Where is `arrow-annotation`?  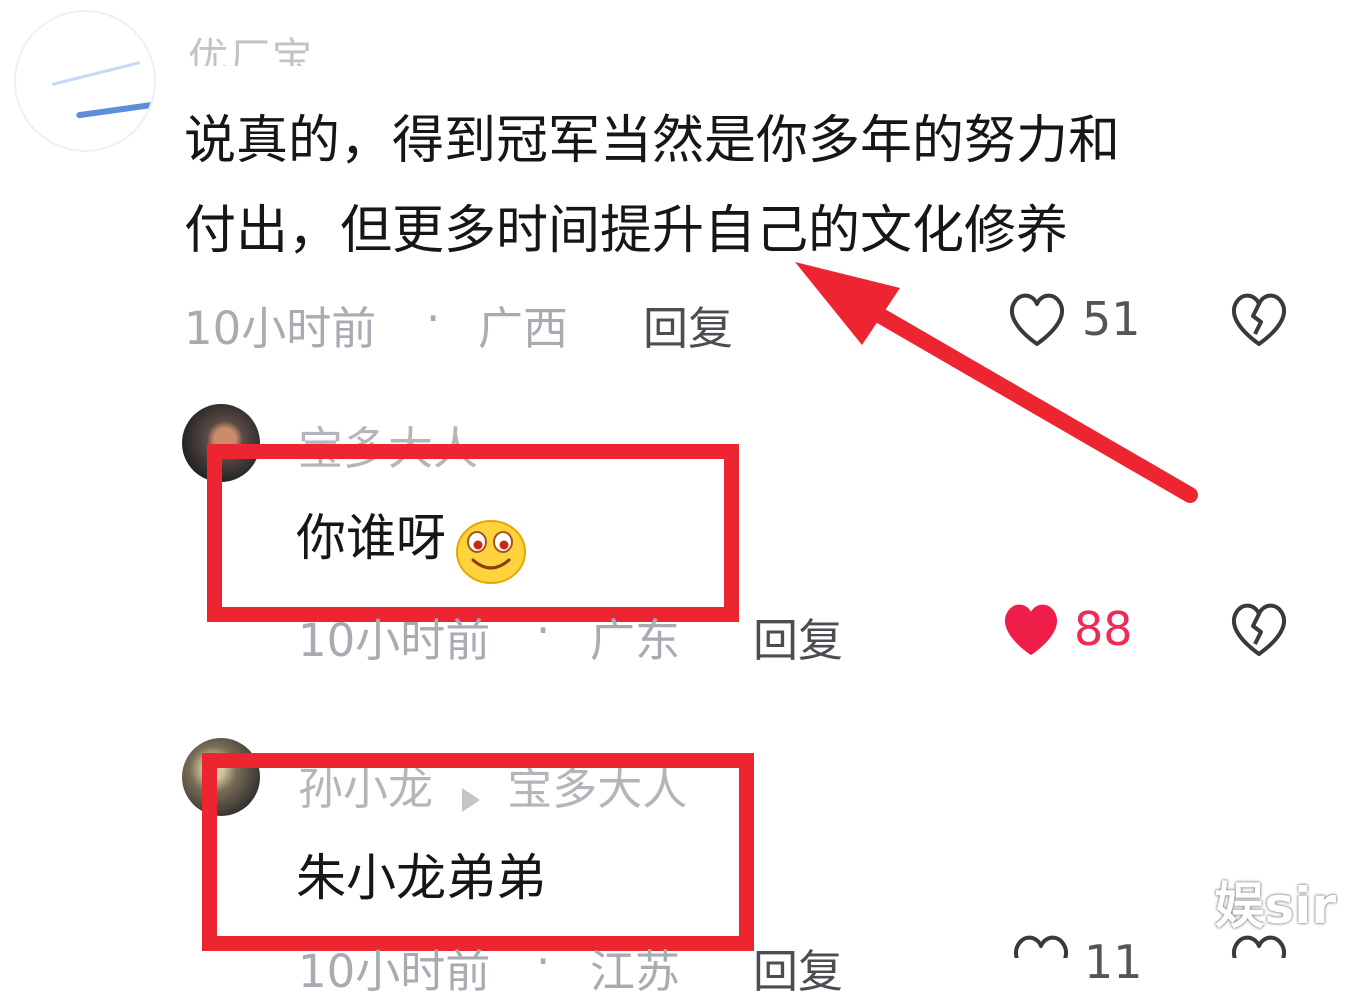 arrow-annotation is located at coordinates (996, 382).